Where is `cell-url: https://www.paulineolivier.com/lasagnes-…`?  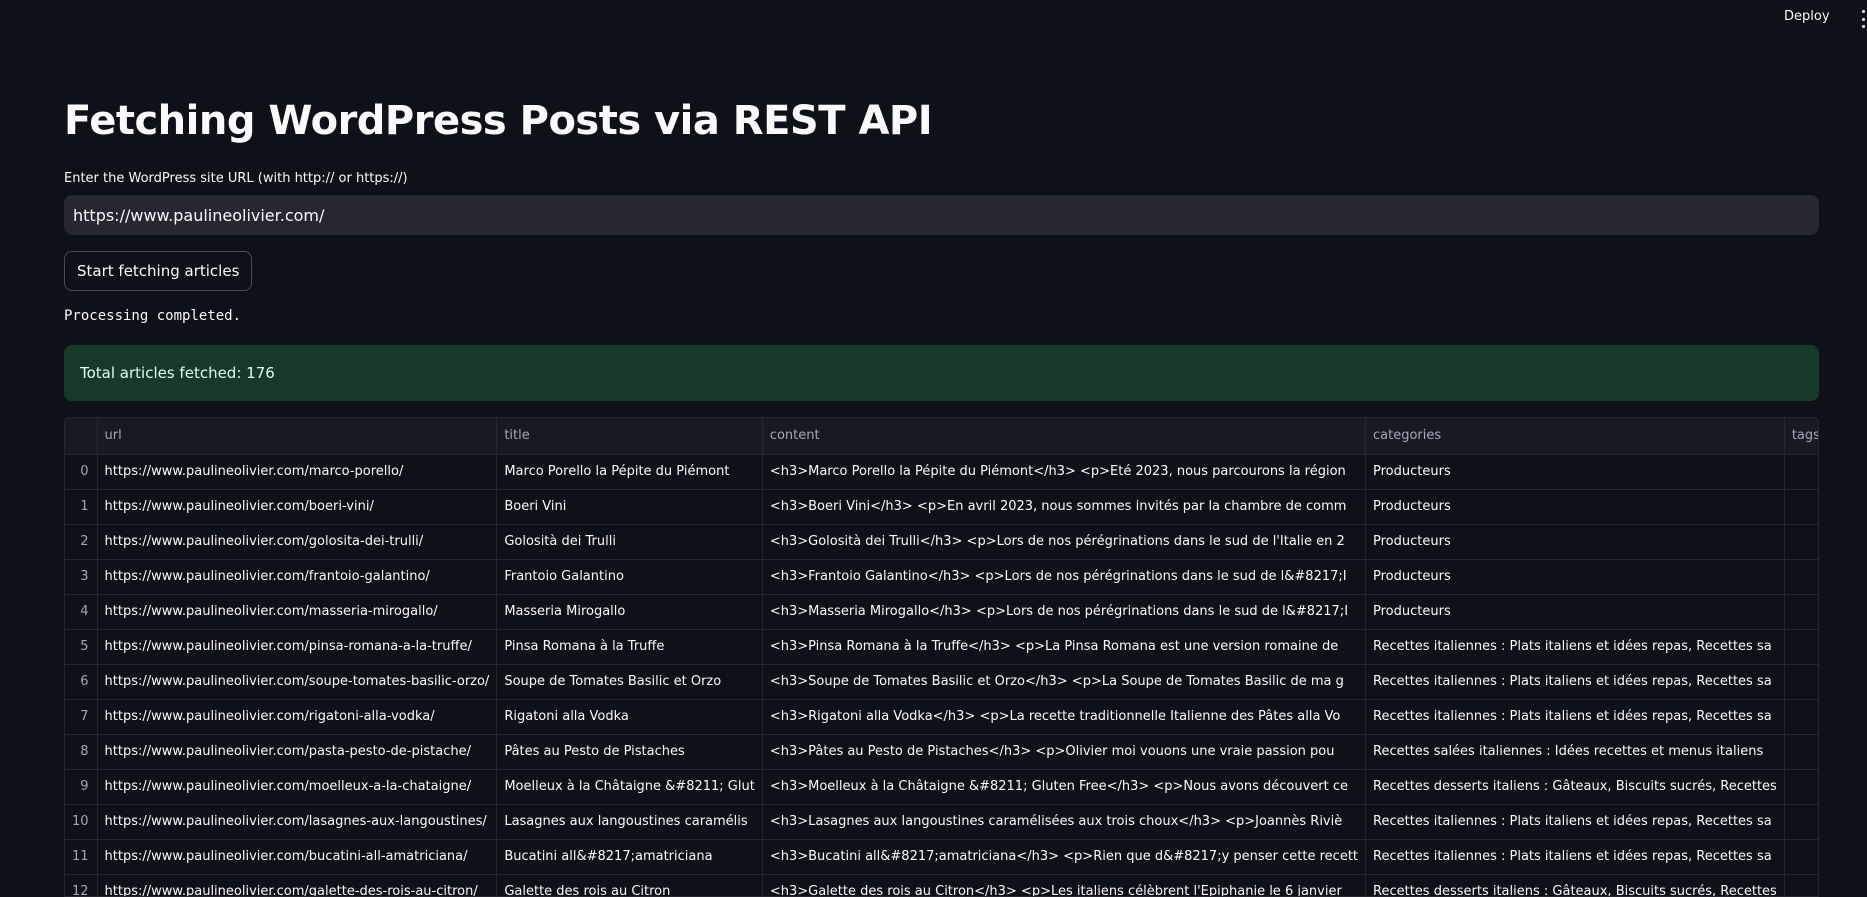
cell-url: https://www.paulineolivier.com/lasagnes-… is located at coordinates (297, 822).